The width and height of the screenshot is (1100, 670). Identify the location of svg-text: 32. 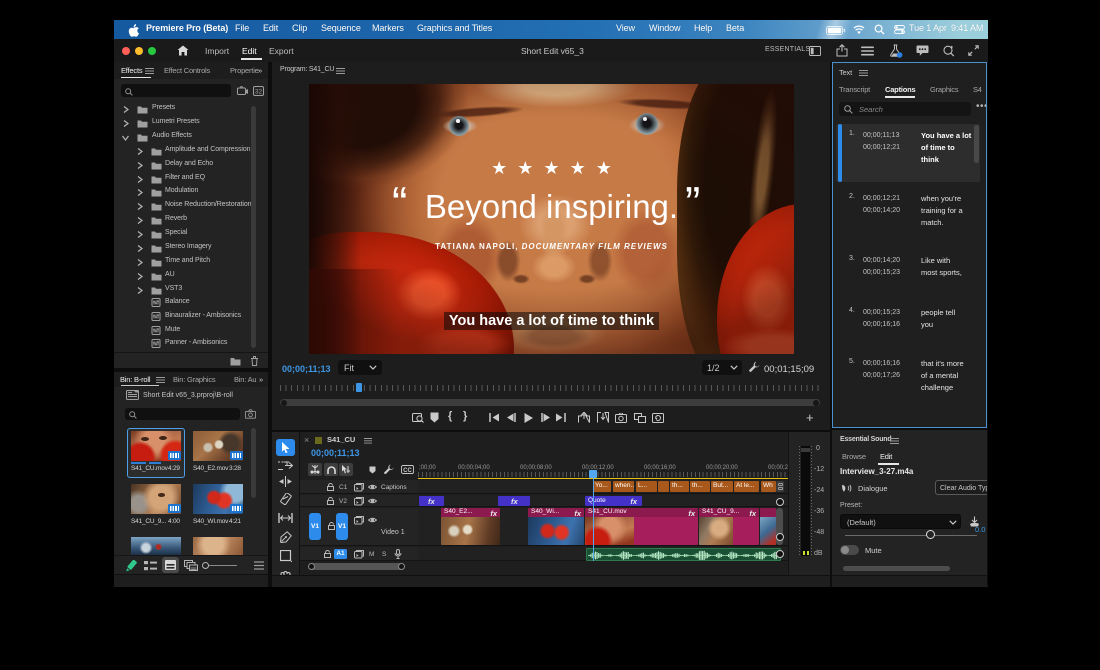
(259, 92).